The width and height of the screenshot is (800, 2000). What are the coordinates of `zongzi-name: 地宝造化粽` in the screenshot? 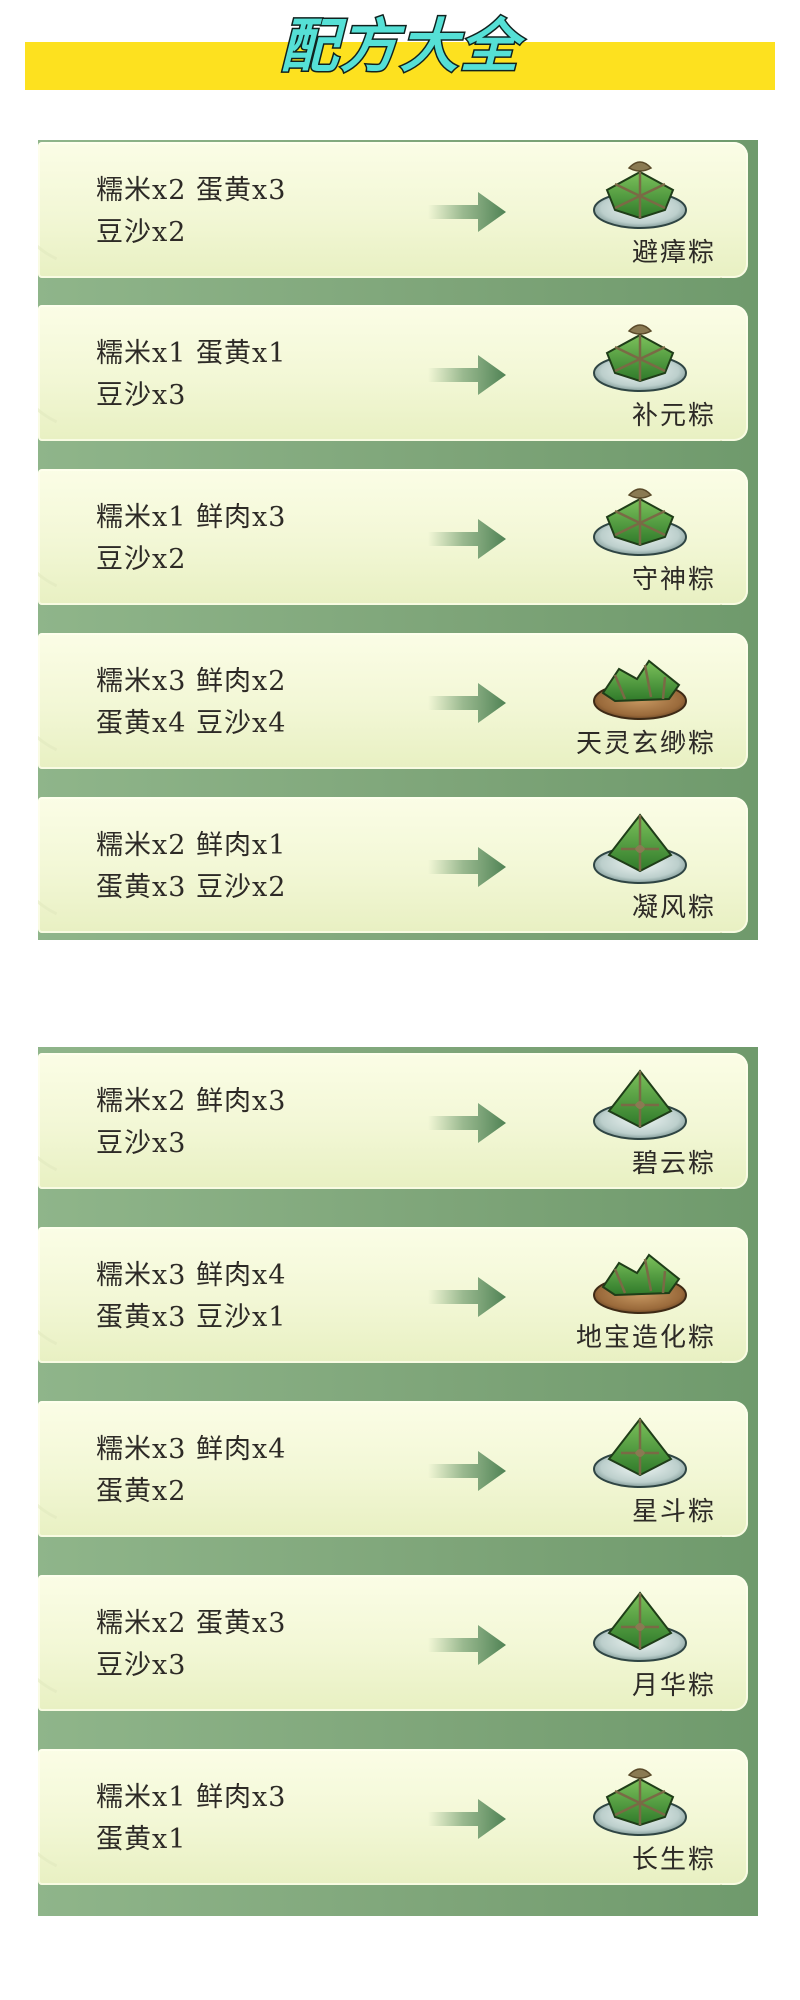 It's located at (645, 1338).